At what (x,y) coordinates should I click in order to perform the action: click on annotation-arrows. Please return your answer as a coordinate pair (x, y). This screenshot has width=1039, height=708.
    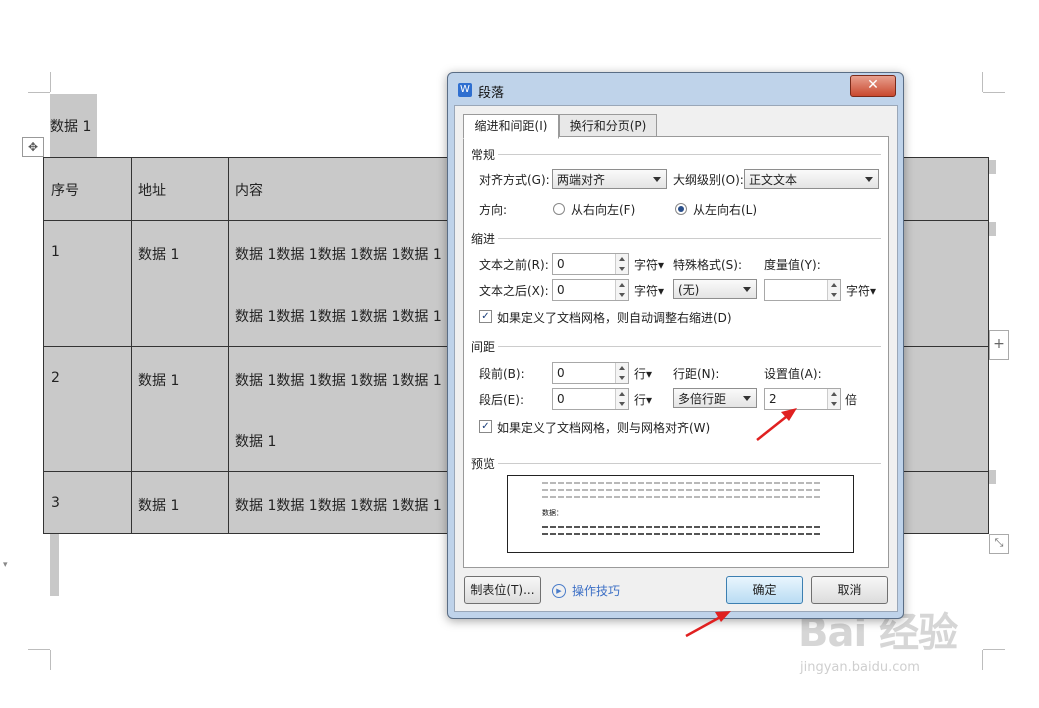
    Looking at the image, I should click on (741, 523).